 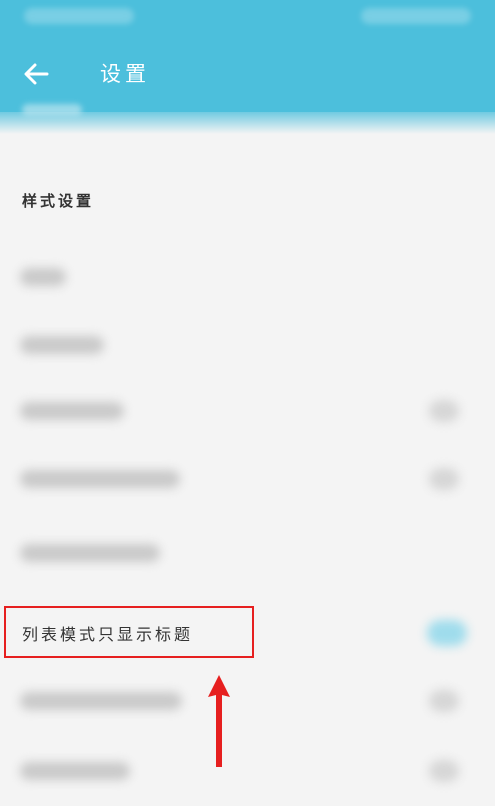 What do you see at coordinates (58, 201) in the screenshot?
I see `section-title-style-settings: 样式设置` at bounding box center [58, 201].